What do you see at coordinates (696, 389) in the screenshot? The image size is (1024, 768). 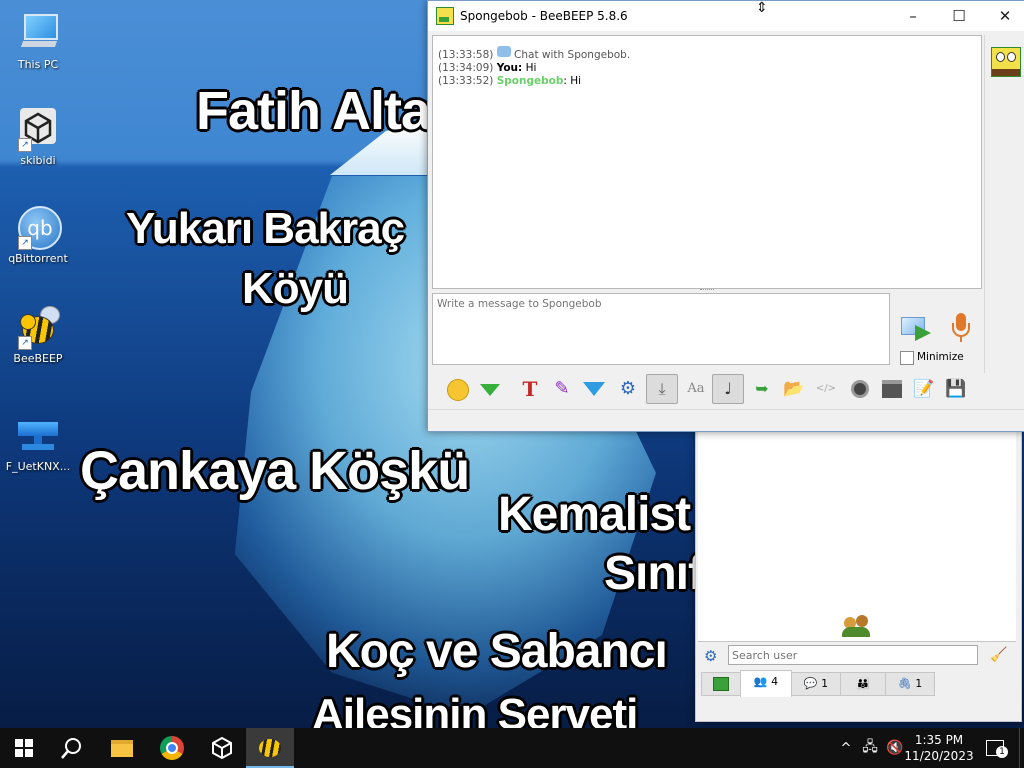 I see `font-icon: Aa` at bounding box center [696, 389].